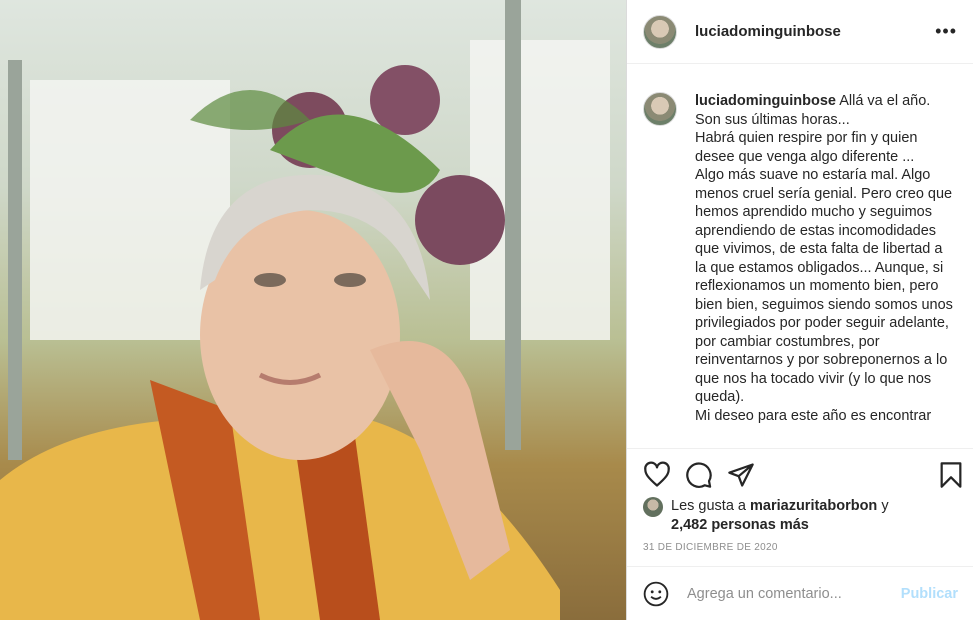 The height and width of the screenshot is (620, 973). Describe the element at coordinates (883, 506) in the screenshot. I see `likes-and: y` at that location.